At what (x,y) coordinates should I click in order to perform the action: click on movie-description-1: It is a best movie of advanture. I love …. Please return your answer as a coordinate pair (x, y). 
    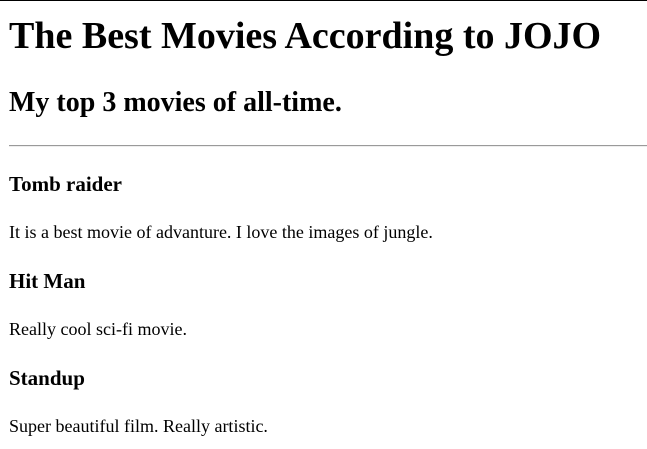
    Looking at the image, I should click on (221, 232).